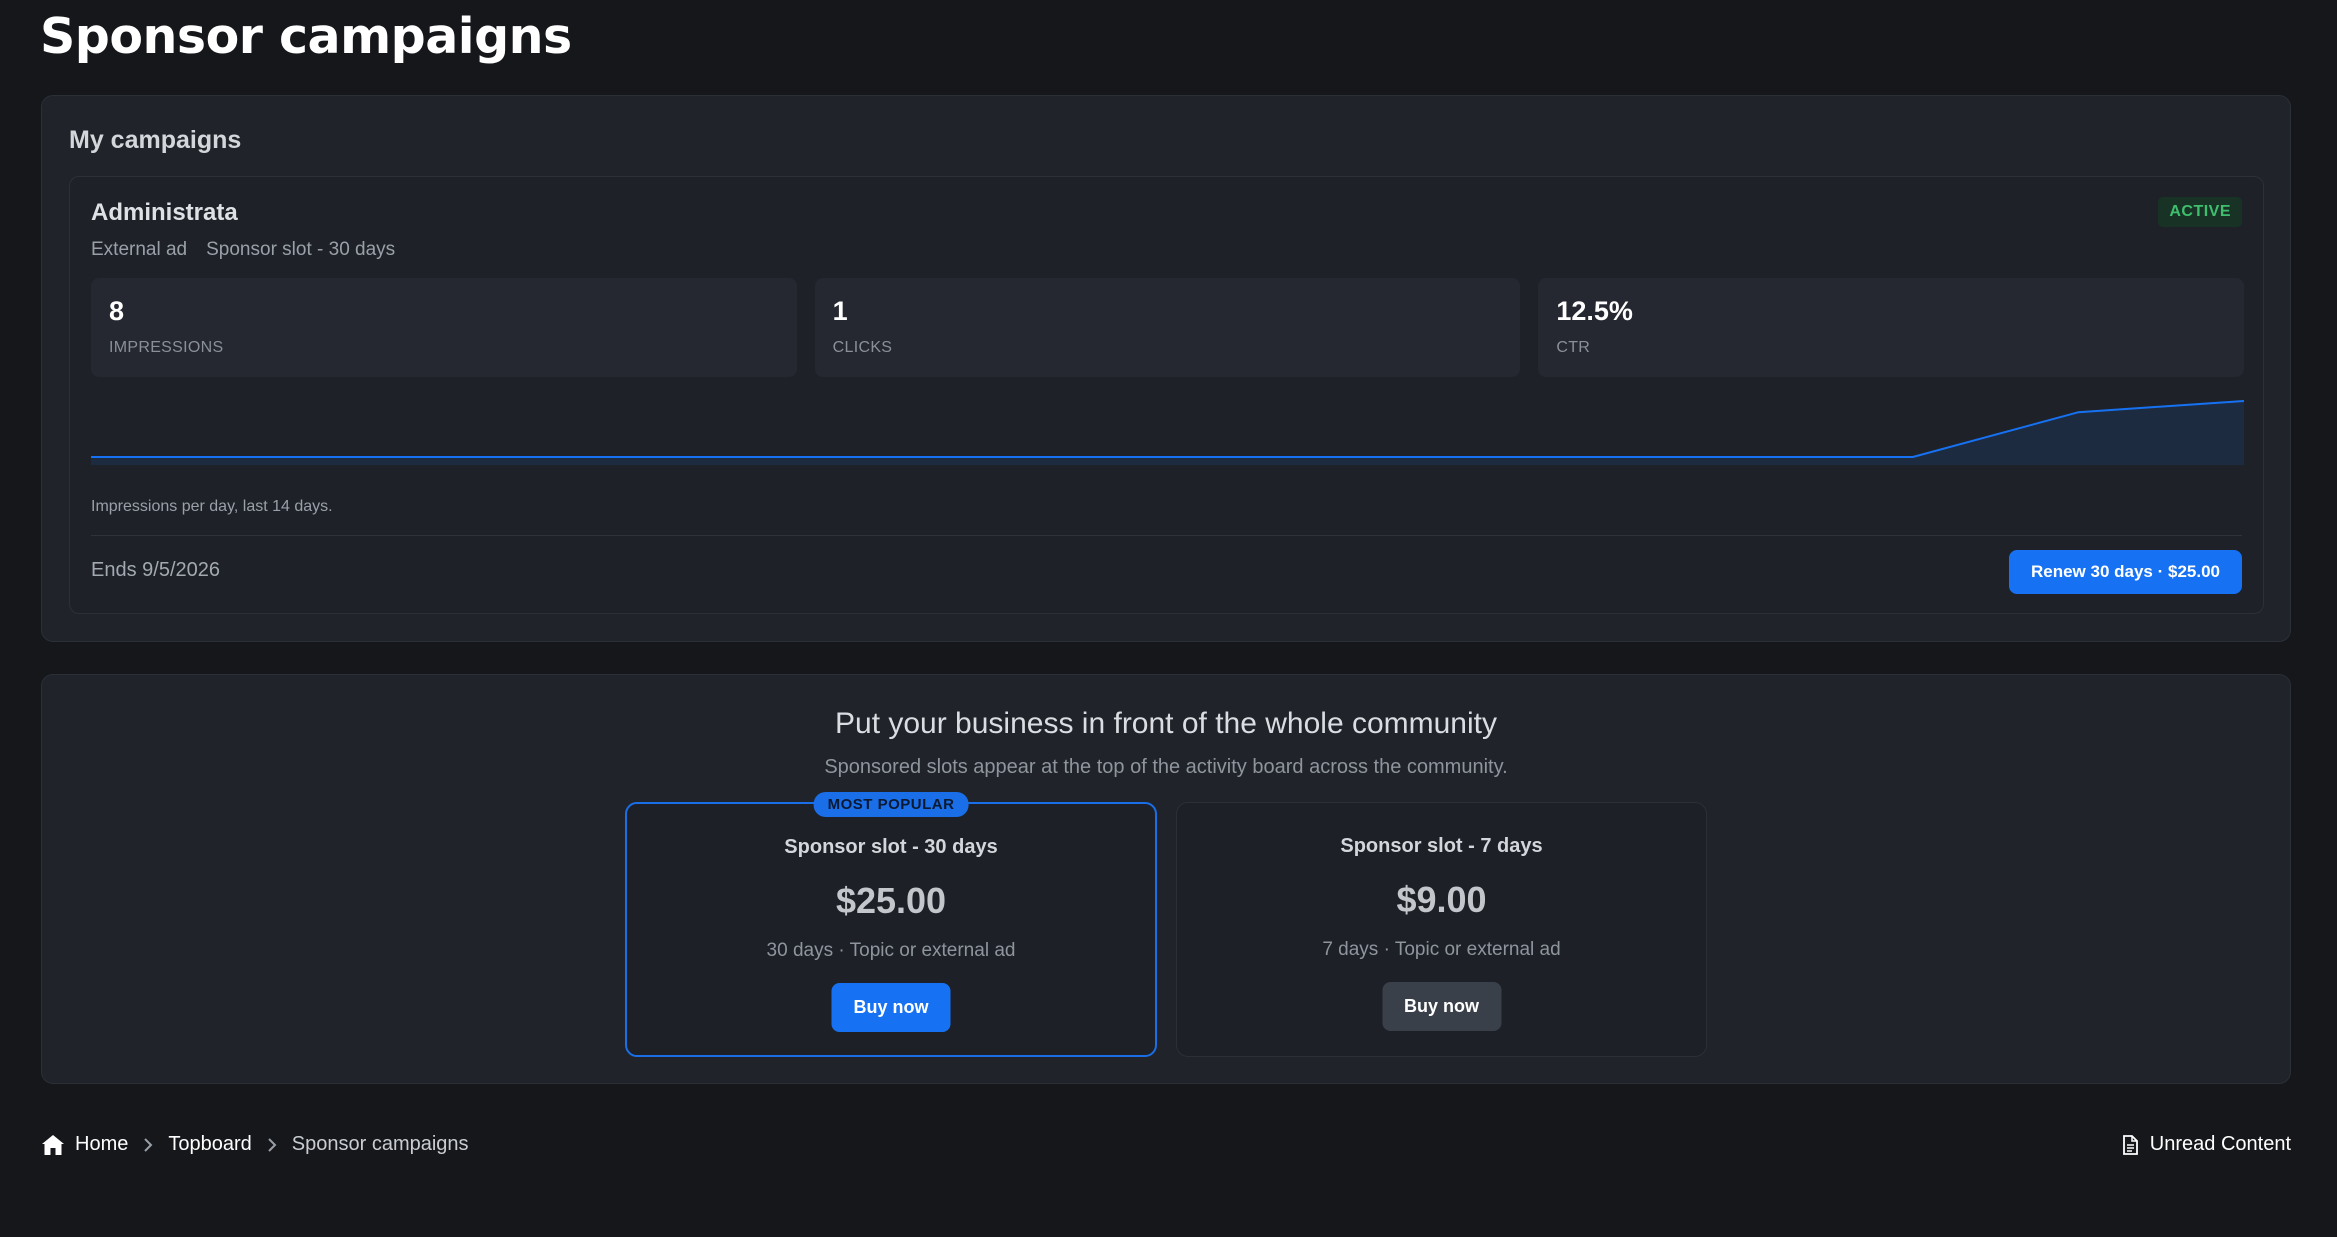 This screenshot has width=2337, height=1237. Describe the element at coordinates (2220, 1144) in the screenshot. I see `unread-content-label: Unread Content` at that location.